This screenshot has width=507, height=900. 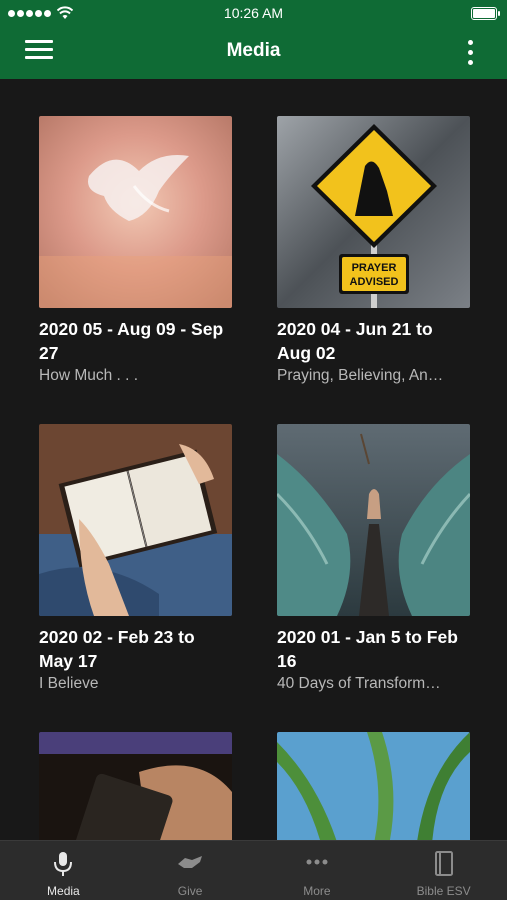 What do you see at coordinates (131, 341) in the screenshot?
I see `media-title: 2020 05 - Aug 09 - Sep 27` at bounding box center [131, 341].